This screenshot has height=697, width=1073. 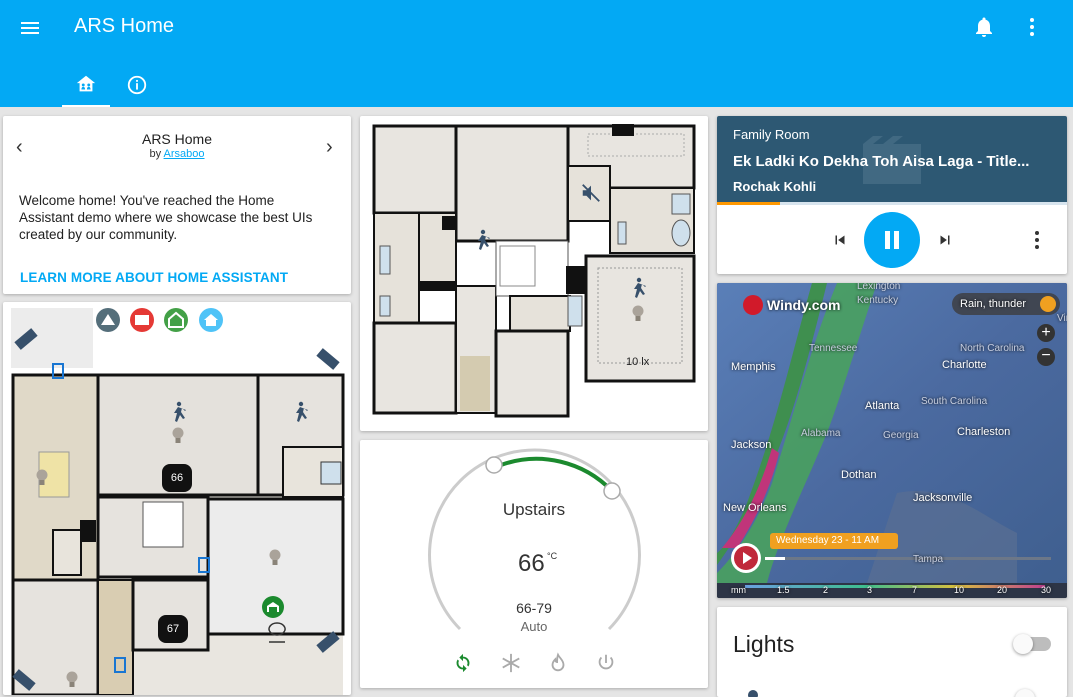 I want to click on byline-prefix: by, so click(x=155, y=154).